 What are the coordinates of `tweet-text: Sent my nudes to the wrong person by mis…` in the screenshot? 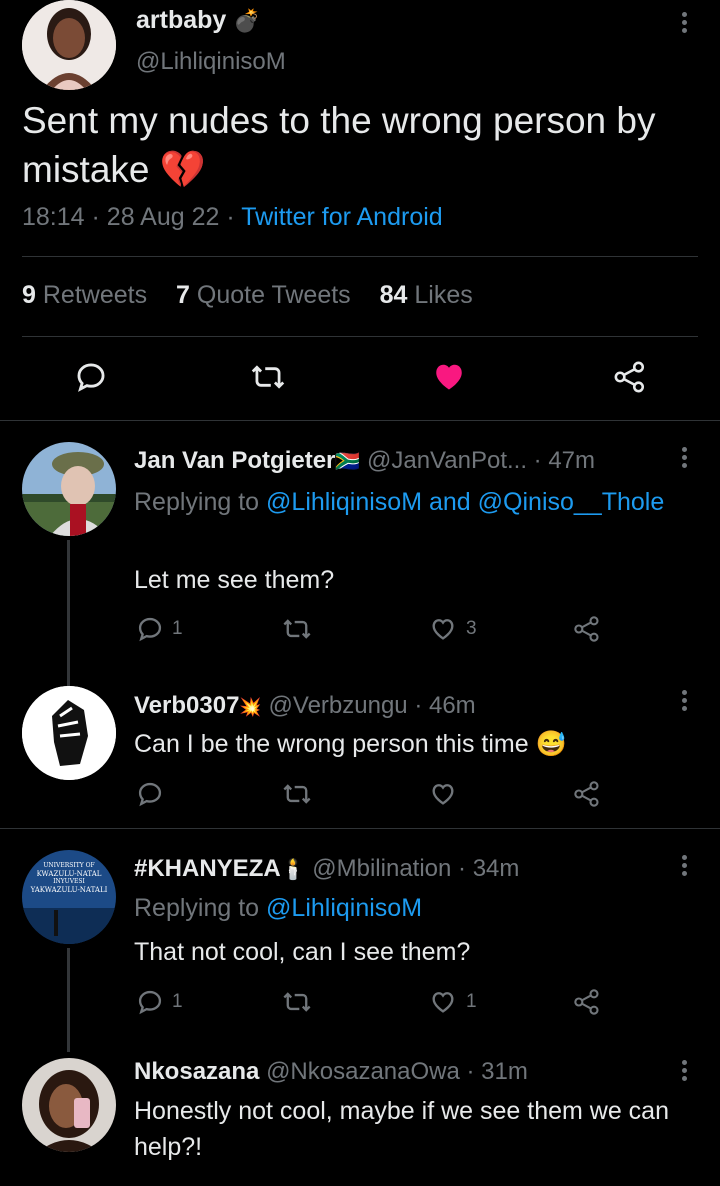 It's located at (362, 145).